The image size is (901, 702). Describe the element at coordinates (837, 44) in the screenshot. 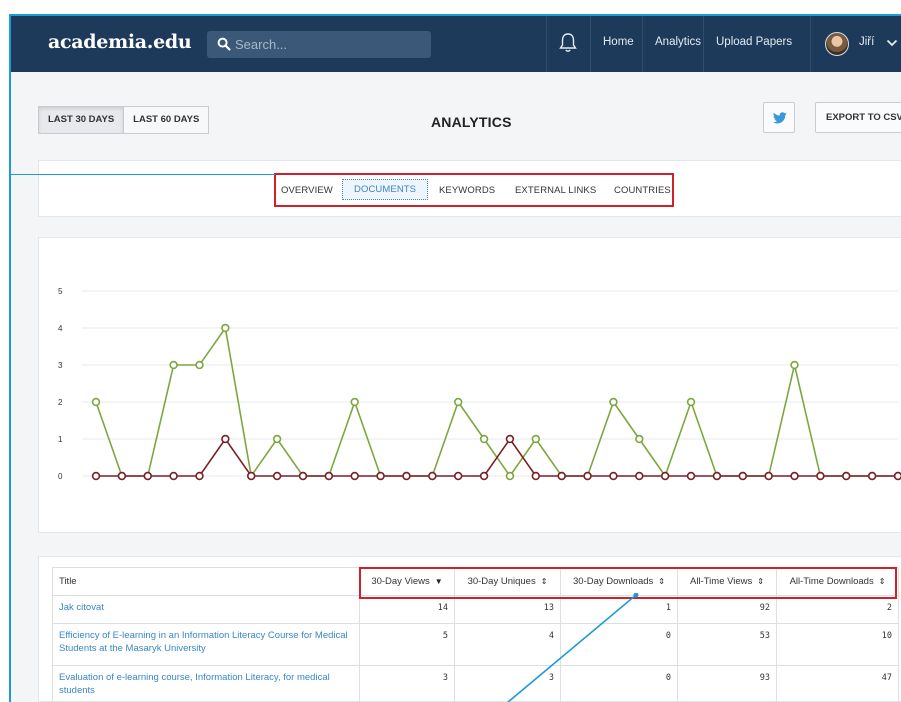

I see `user-avatar` at that location.